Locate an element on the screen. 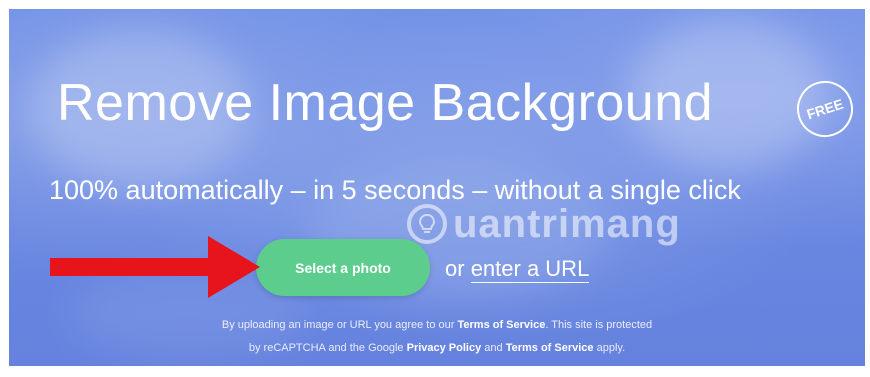 This screenshot has height=377, width=870. or-label: or is located at coordinates (455, 268).